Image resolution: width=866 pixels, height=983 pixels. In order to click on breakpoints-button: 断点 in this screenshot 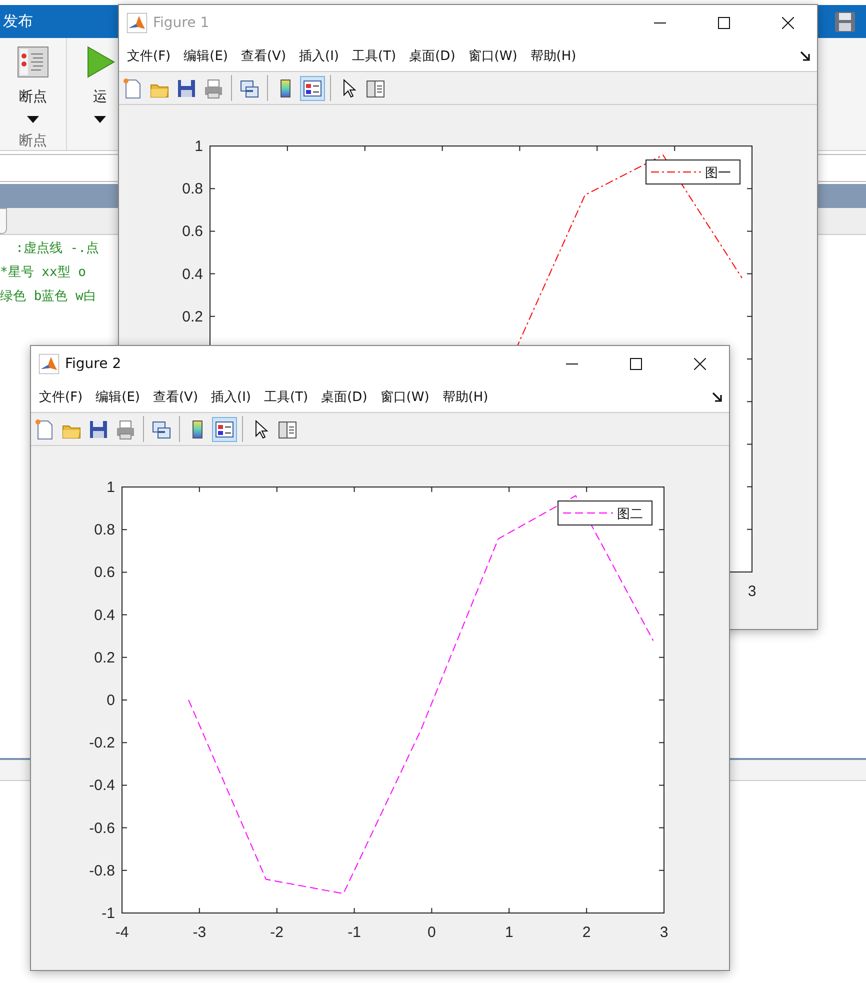, I will do `click(33, 85)`.